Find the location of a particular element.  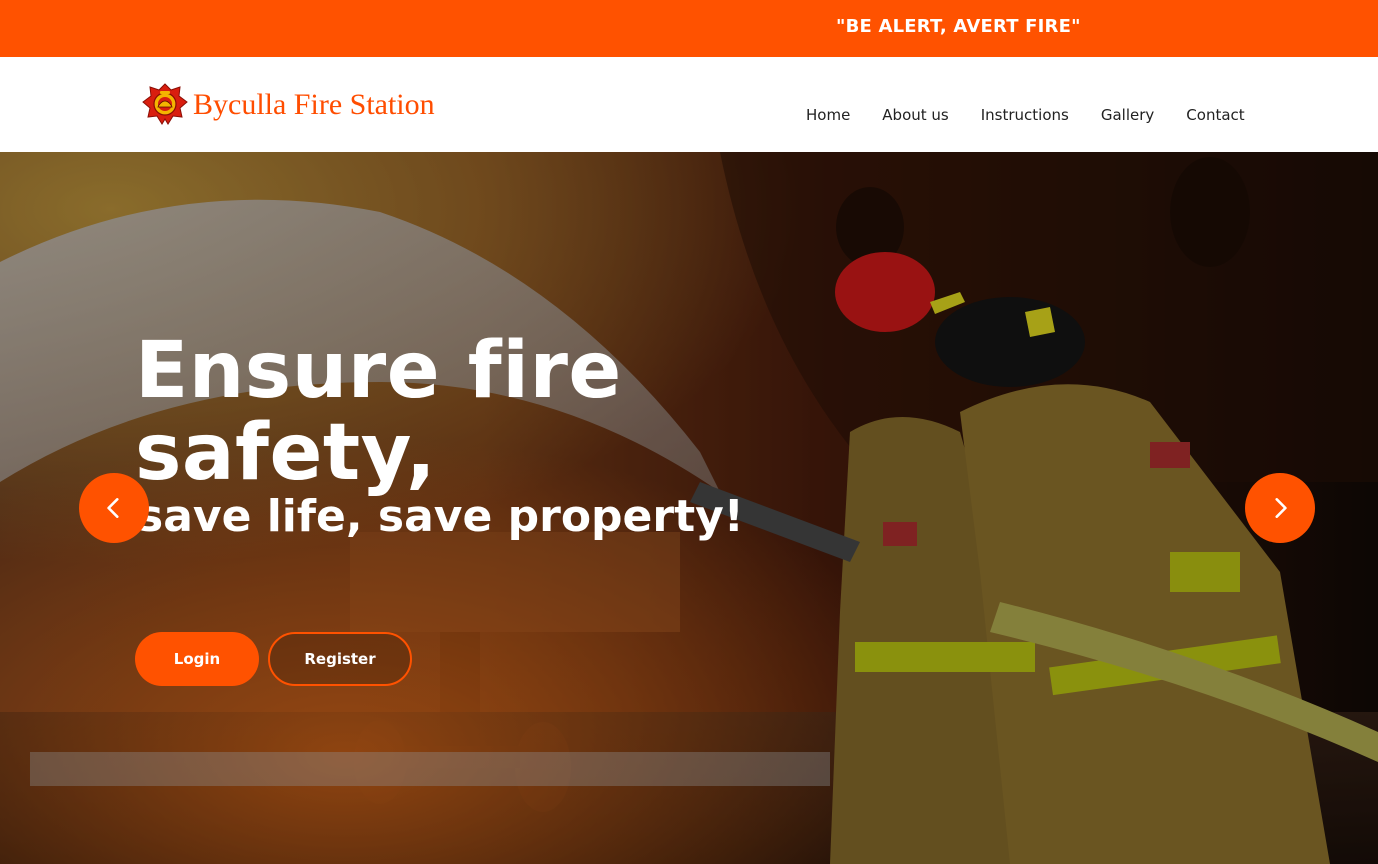

top-announcement-bar: "BE ALERT, AVERT FIRE" is located at coordinates (689, 28).